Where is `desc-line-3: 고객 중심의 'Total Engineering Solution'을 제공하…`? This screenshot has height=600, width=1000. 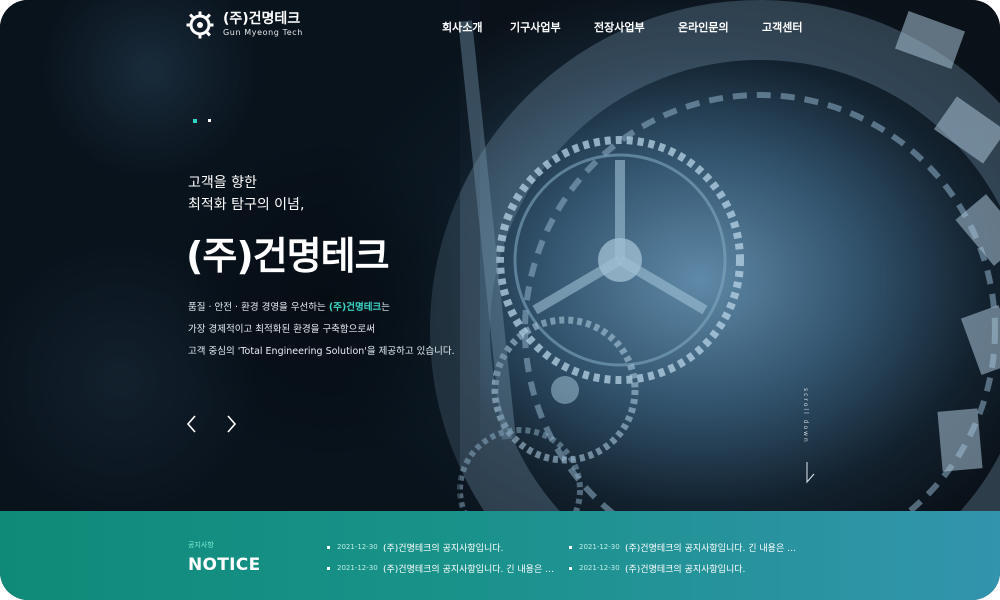
desc-line-3: 고객 중심의 'Total Engineering Solution'을 제공하… is located at coordinates (321, 351).